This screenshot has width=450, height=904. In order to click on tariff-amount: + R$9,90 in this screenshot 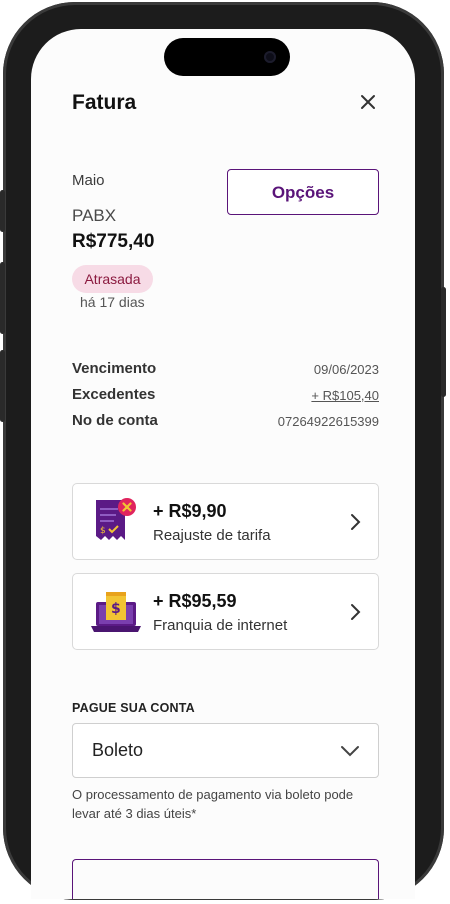, I will do `click(190, 511)`.